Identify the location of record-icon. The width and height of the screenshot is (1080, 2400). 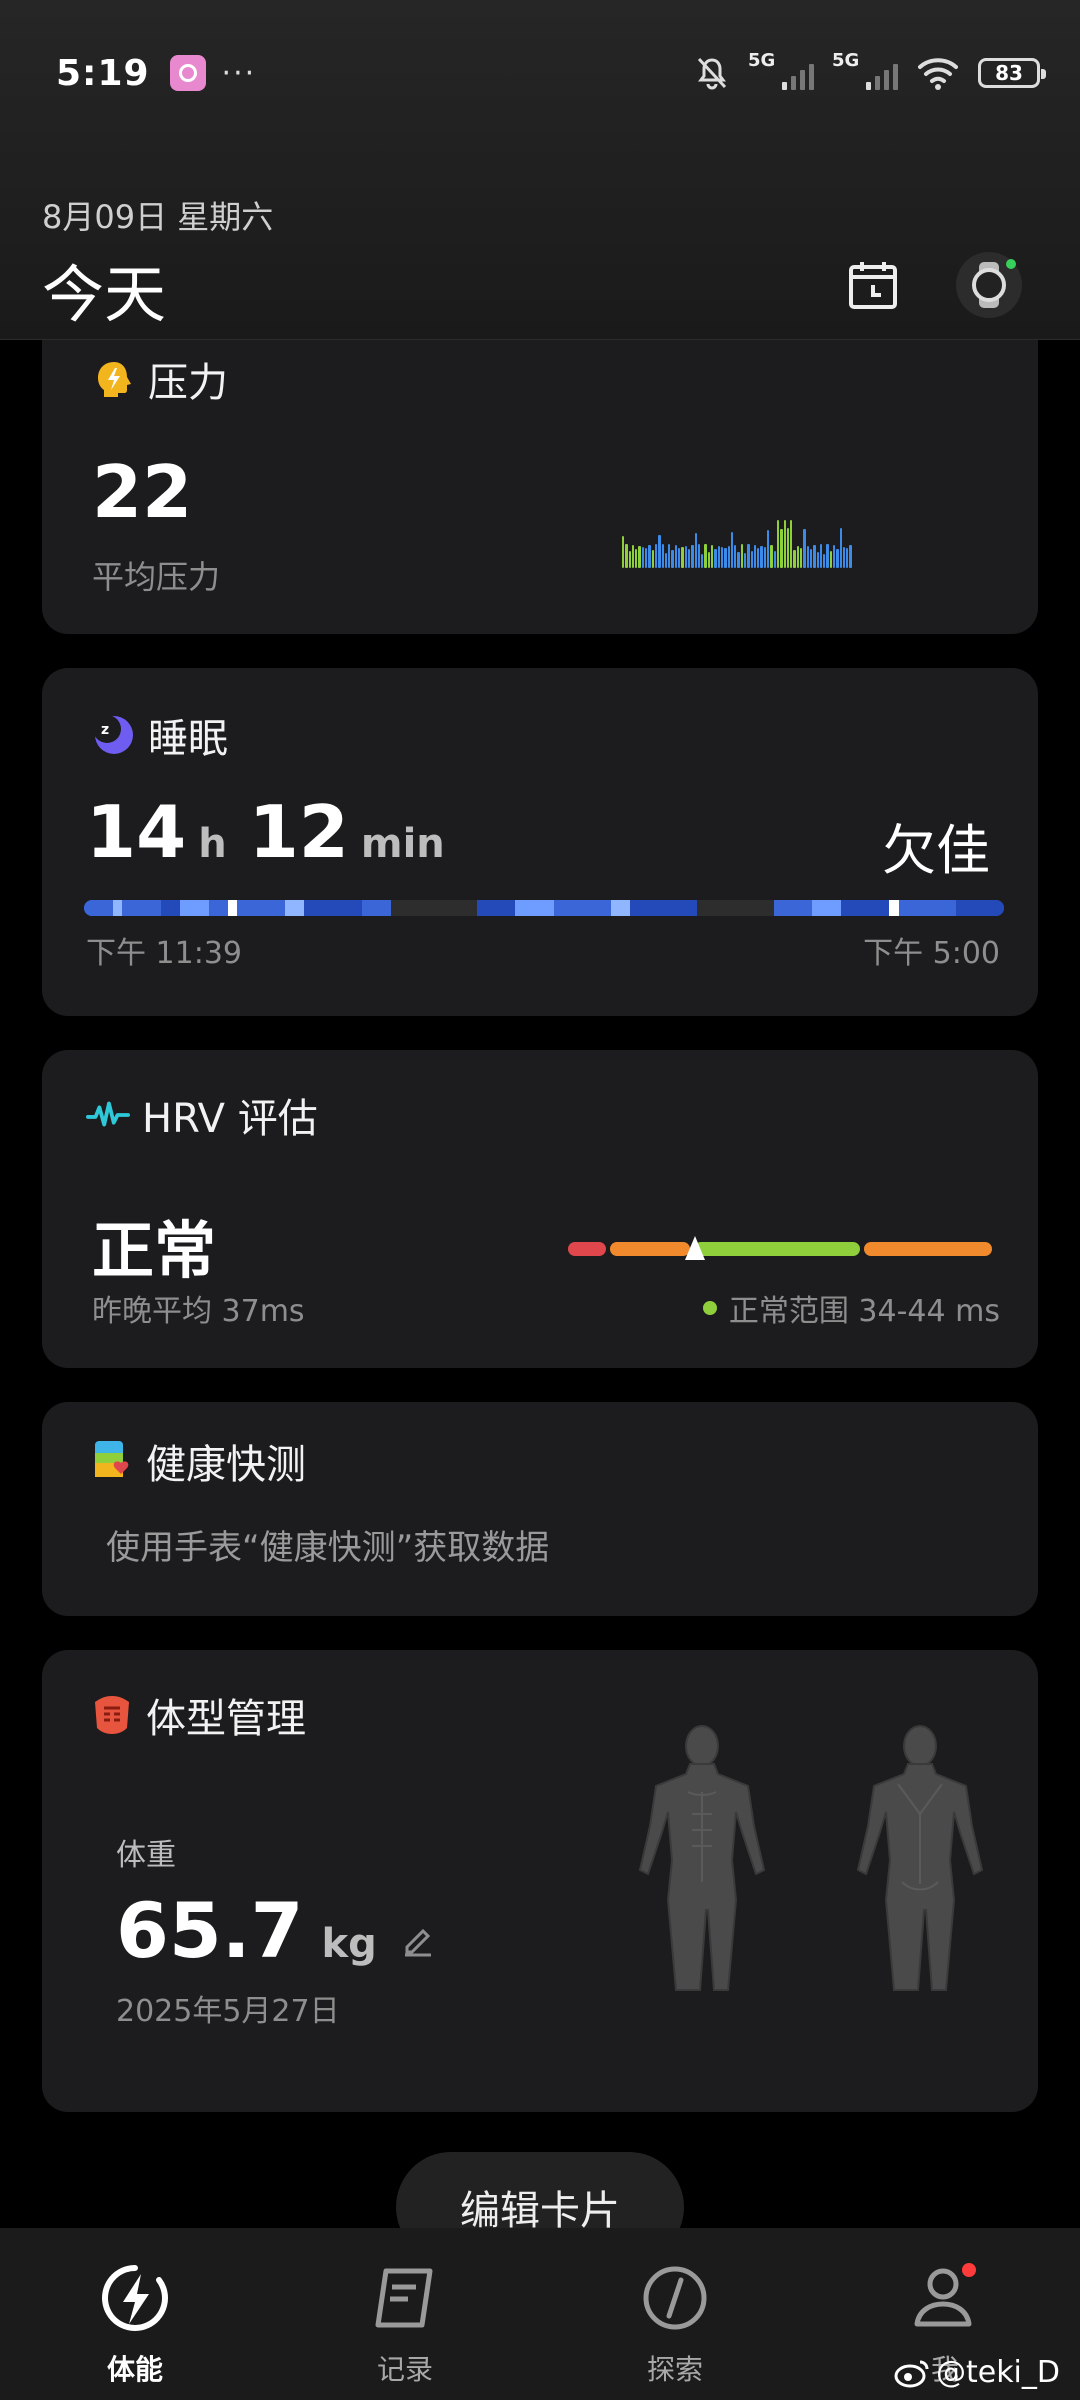
(405, 2298).